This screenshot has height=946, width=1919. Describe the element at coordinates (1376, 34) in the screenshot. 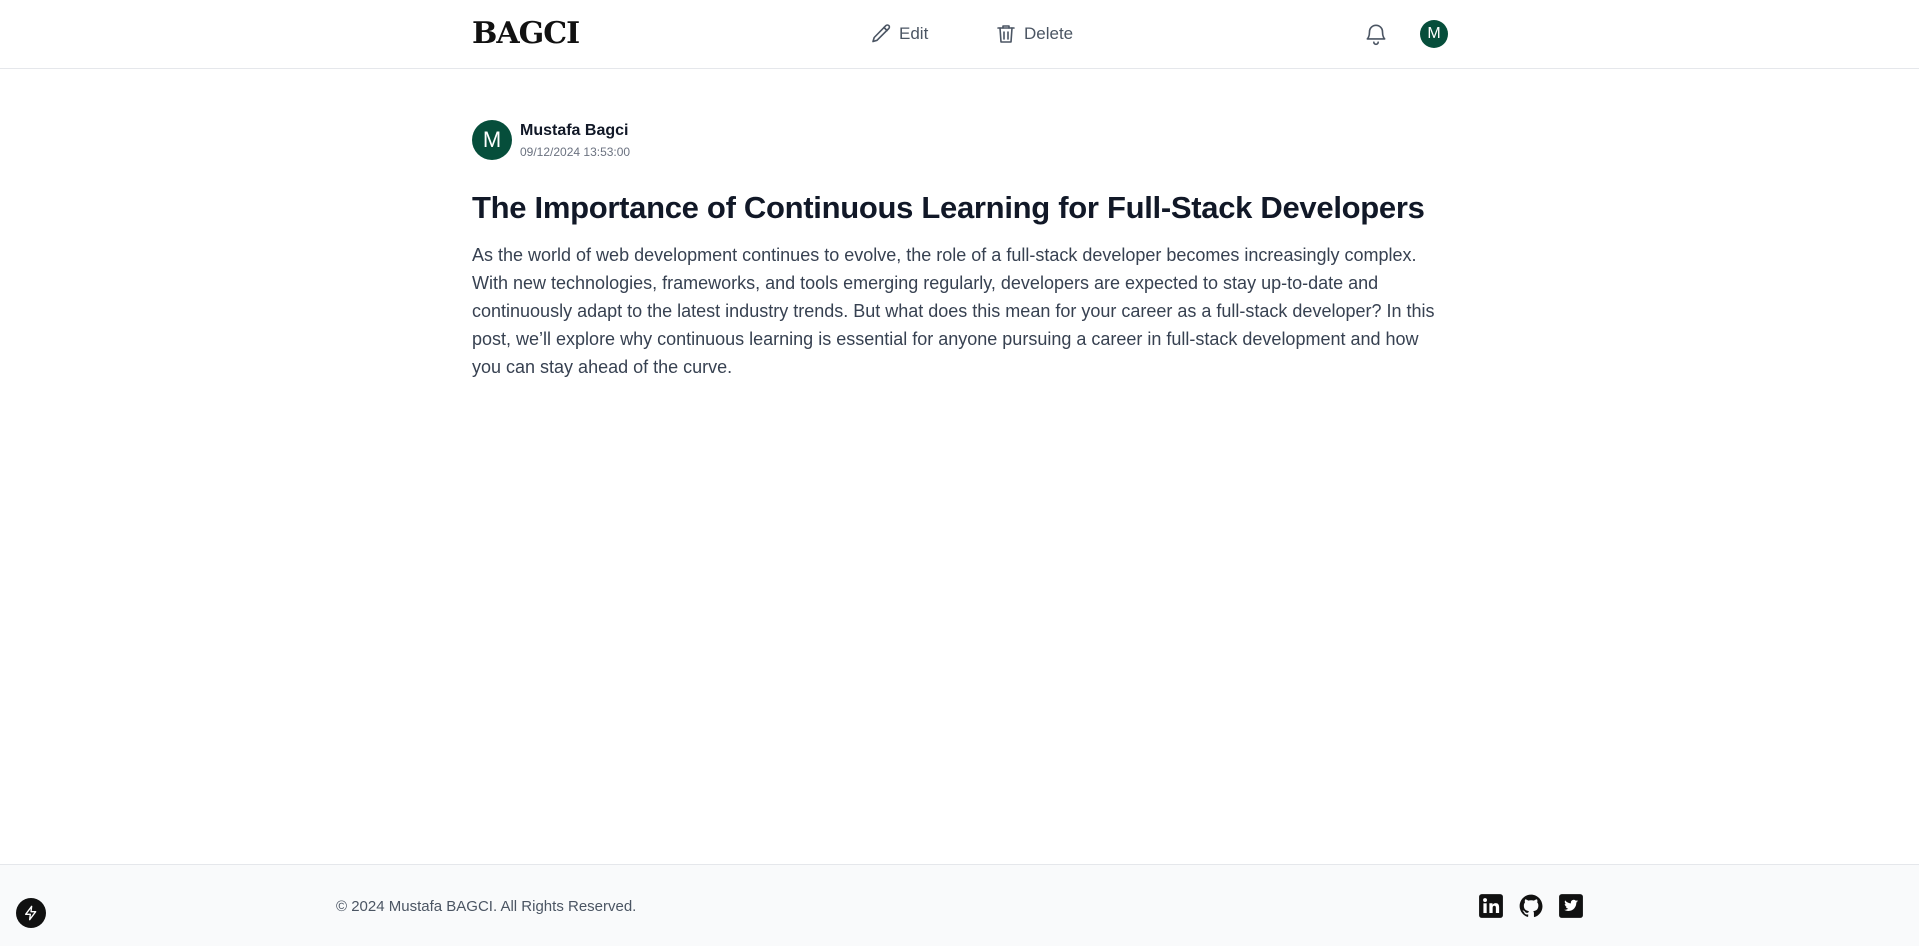

I see `bell-icon` at that location.